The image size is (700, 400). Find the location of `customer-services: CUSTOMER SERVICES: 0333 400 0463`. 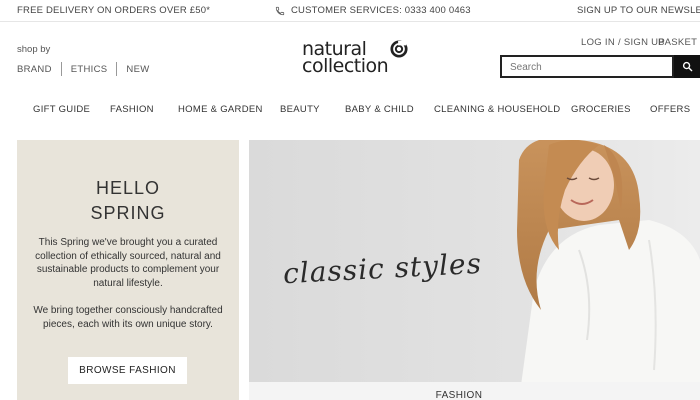

customer-services: CUSTOMER SERVICES: 0333 400 0463 is located at coordinates (373, 10).